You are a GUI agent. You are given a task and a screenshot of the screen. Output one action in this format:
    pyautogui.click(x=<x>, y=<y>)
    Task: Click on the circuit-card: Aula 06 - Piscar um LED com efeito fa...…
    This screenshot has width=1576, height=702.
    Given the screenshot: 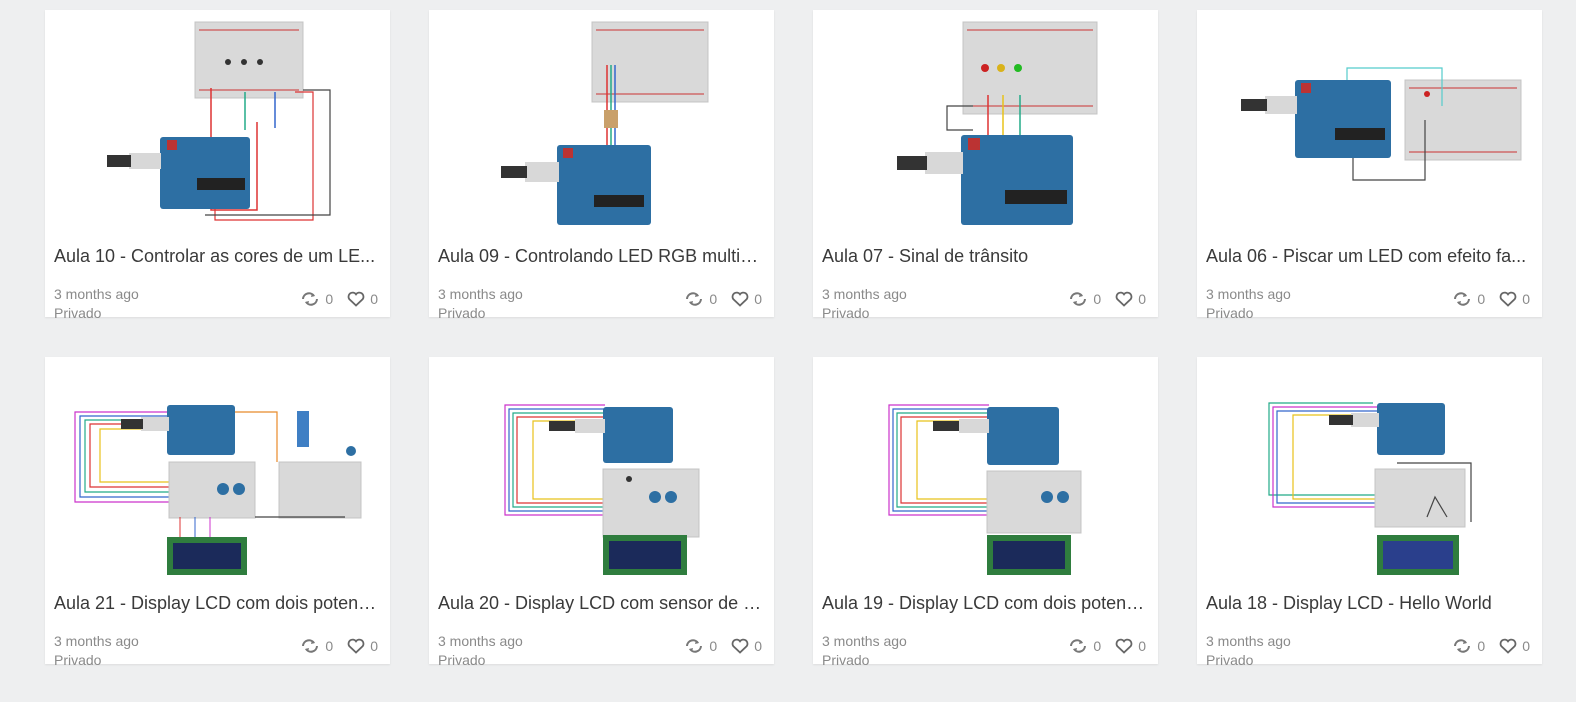 What is the action you would take?
    pyautogui.click(x=1369, y=165)
    